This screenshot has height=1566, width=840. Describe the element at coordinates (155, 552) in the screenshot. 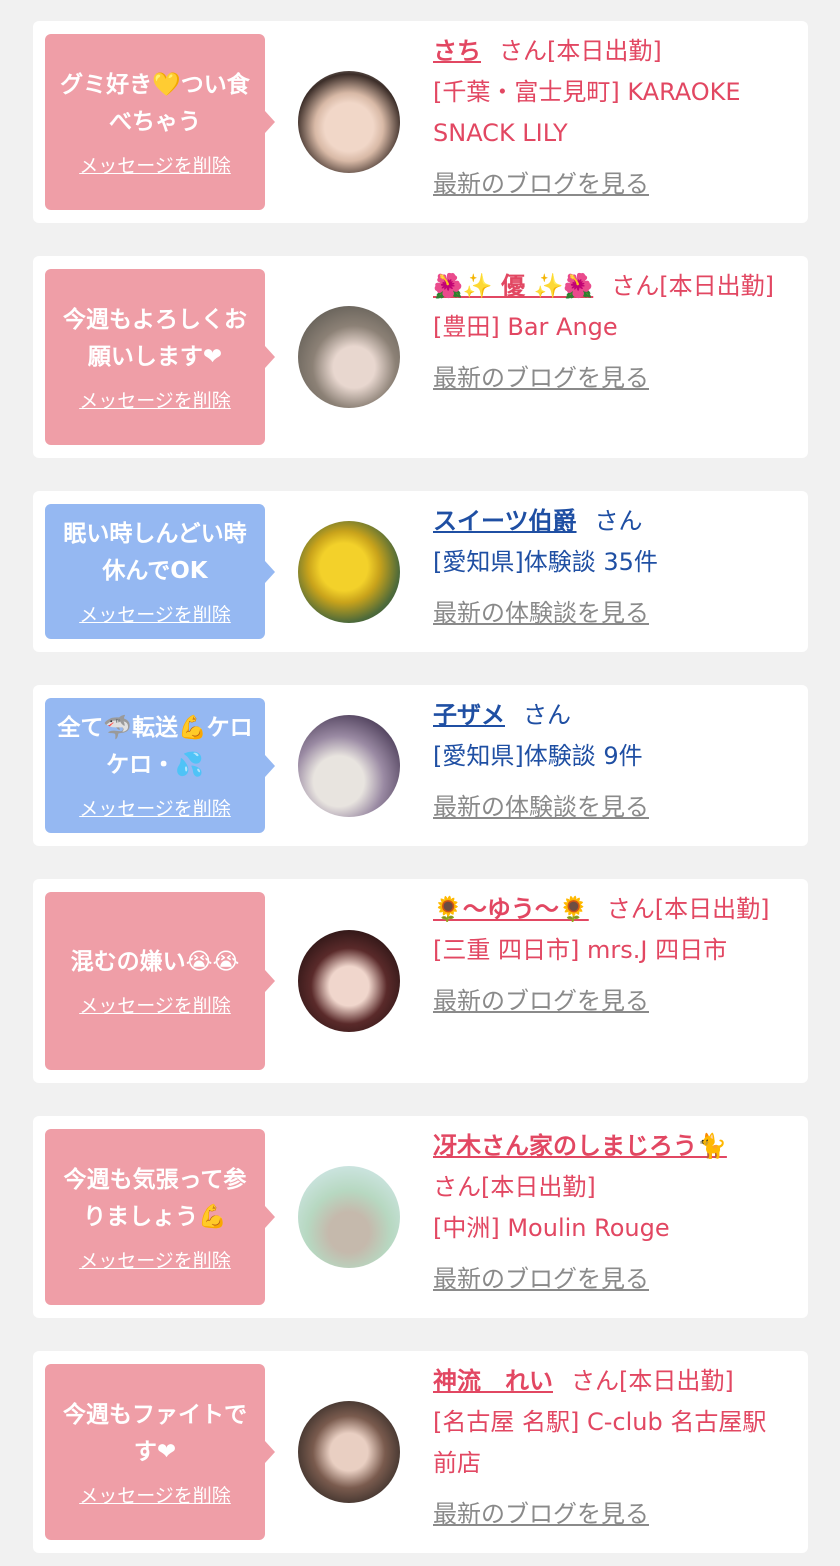

I see `message-text: 眠い時しんどい時休んでOK` at that location.